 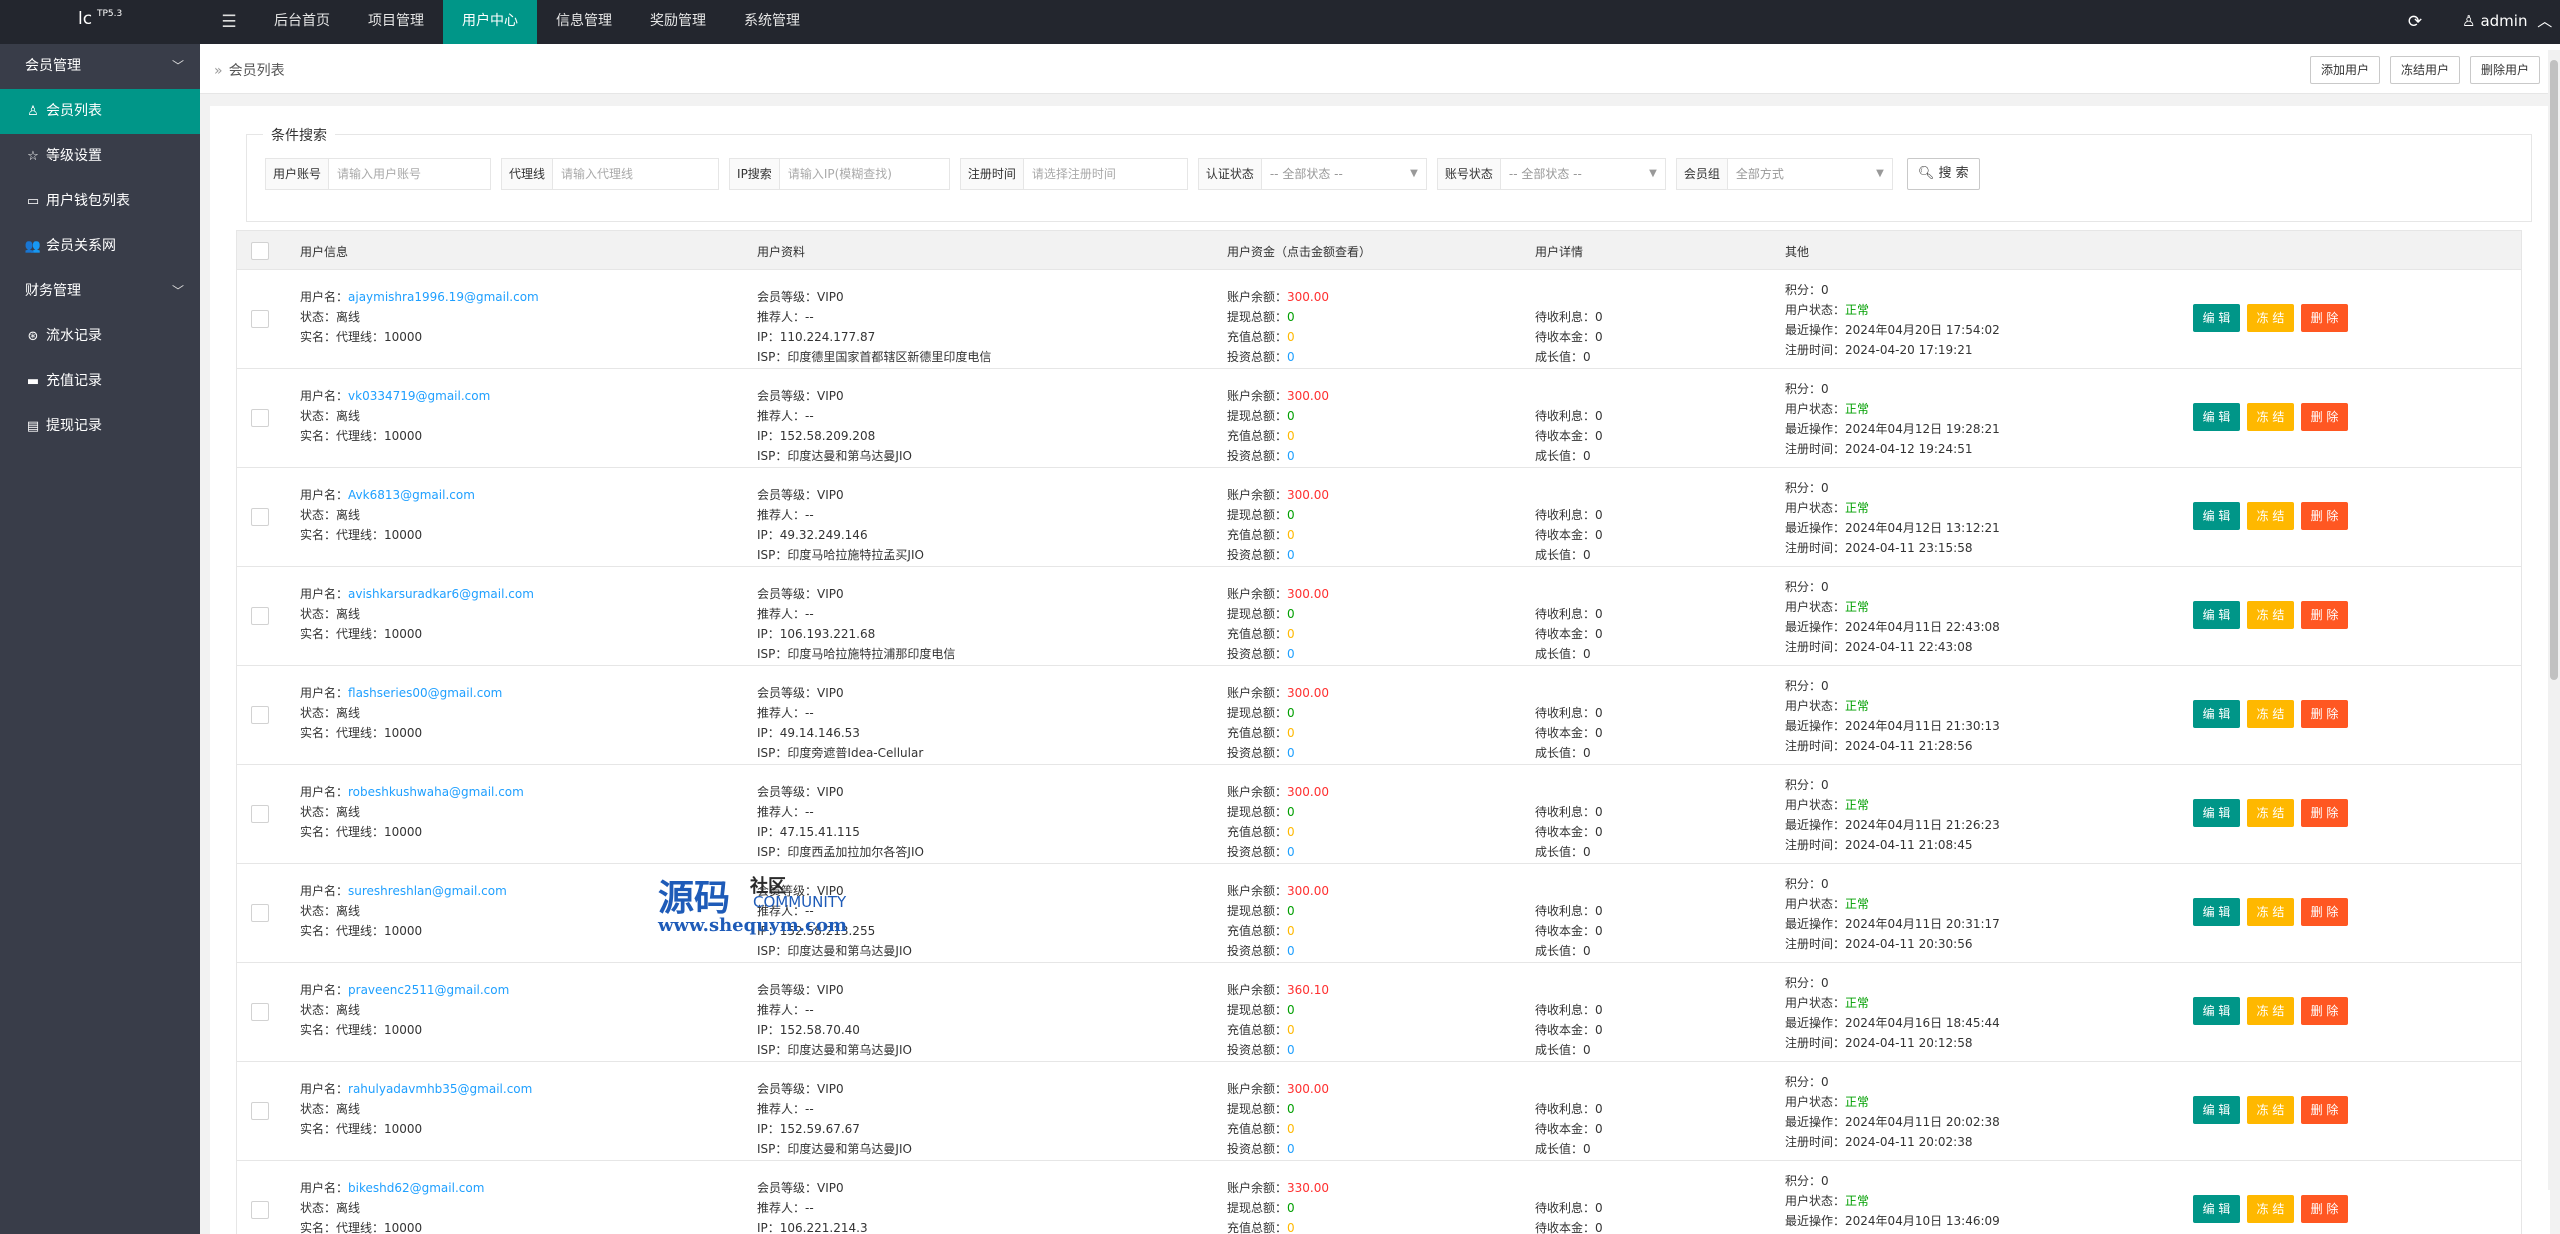 What do you see at coordinates (100, 201) in the screenshot?
I see `sidebar-item: ▭ 用户钱包列表` at bounding box center [100, 201].